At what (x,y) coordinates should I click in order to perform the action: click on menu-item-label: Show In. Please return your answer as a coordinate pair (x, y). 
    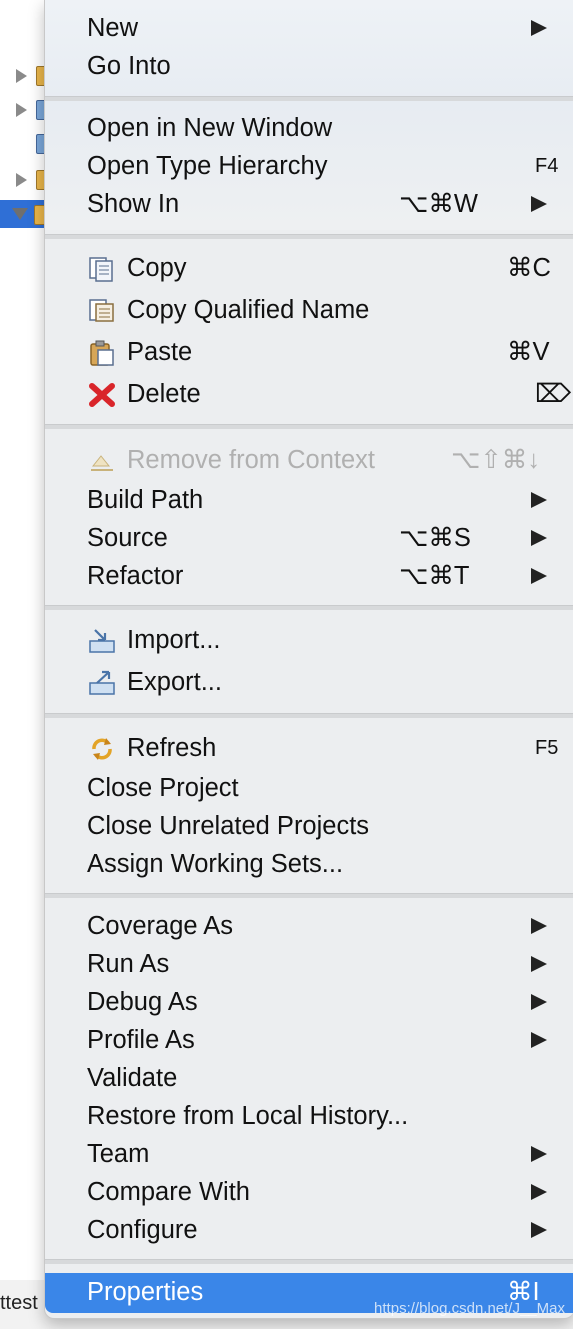
    Looking at the image, I should click on (133, 204).